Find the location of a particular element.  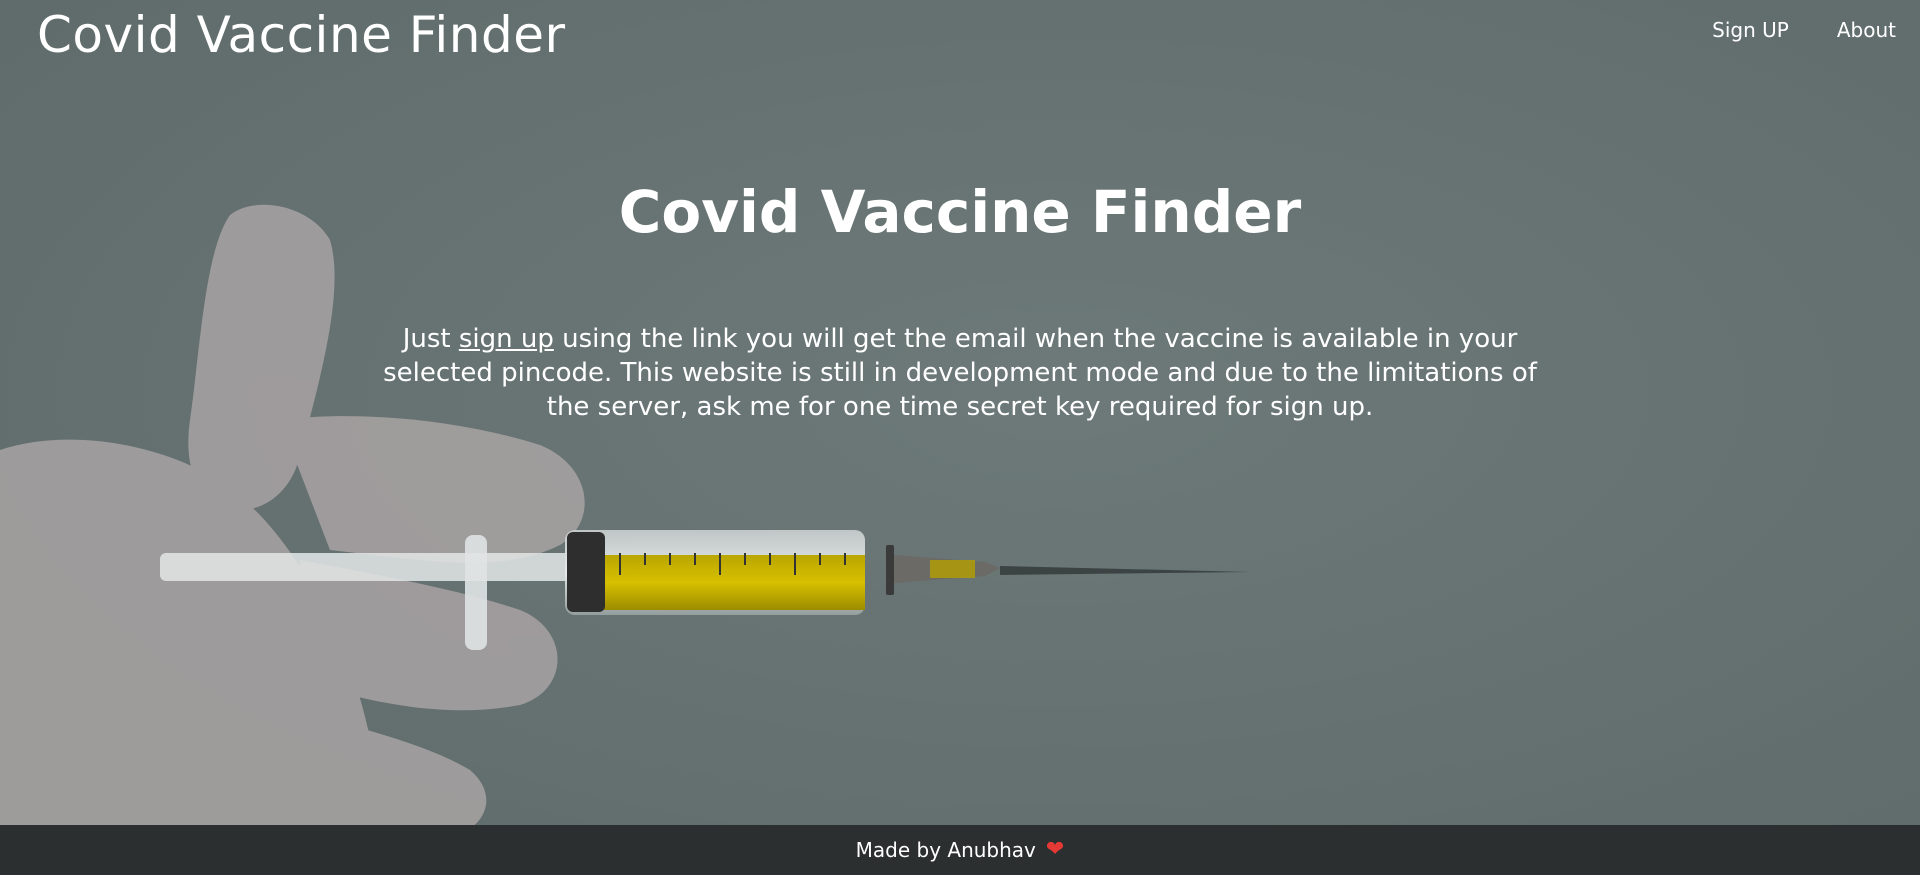

brand-logo-link: Covid Vaccine Finder is located at coordinates (301, 35).